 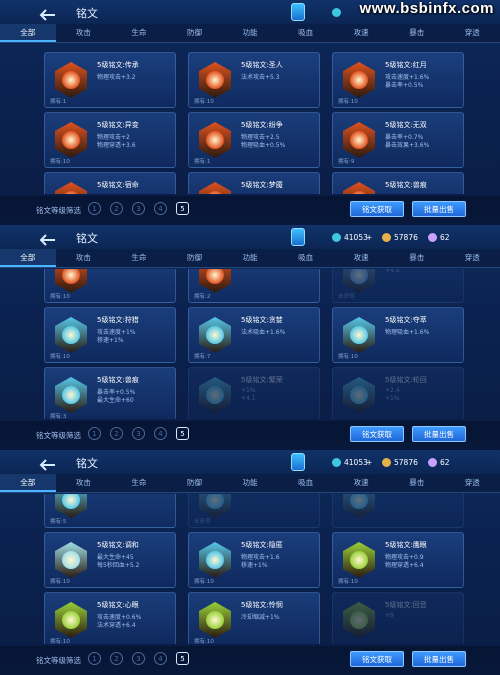 What do you see at coordinates (398, 560) in the screenshot?
I see `inscription-card: 5级铭文:鹰眼 物理攻击+0.9 物理穿透+6.4 拥有:10` at bounding box center [398, 560].